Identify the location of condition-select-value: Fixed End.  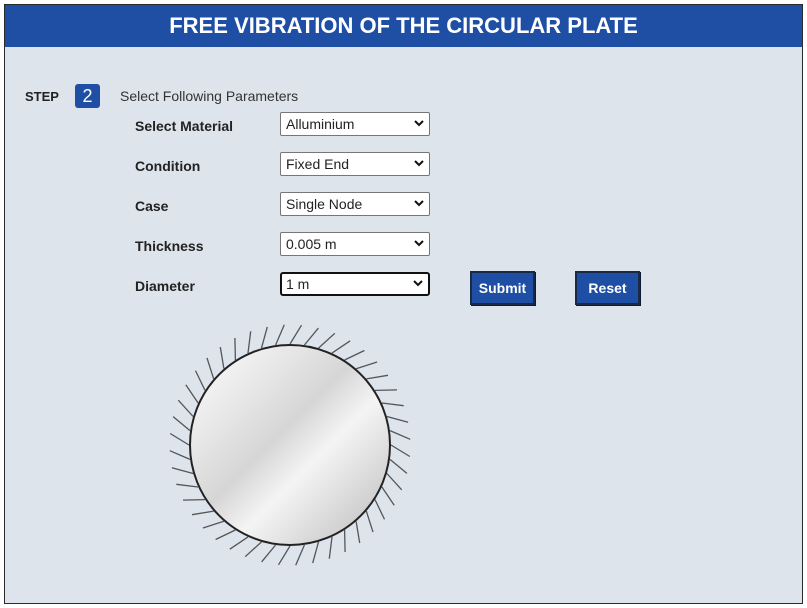
(318, 164).